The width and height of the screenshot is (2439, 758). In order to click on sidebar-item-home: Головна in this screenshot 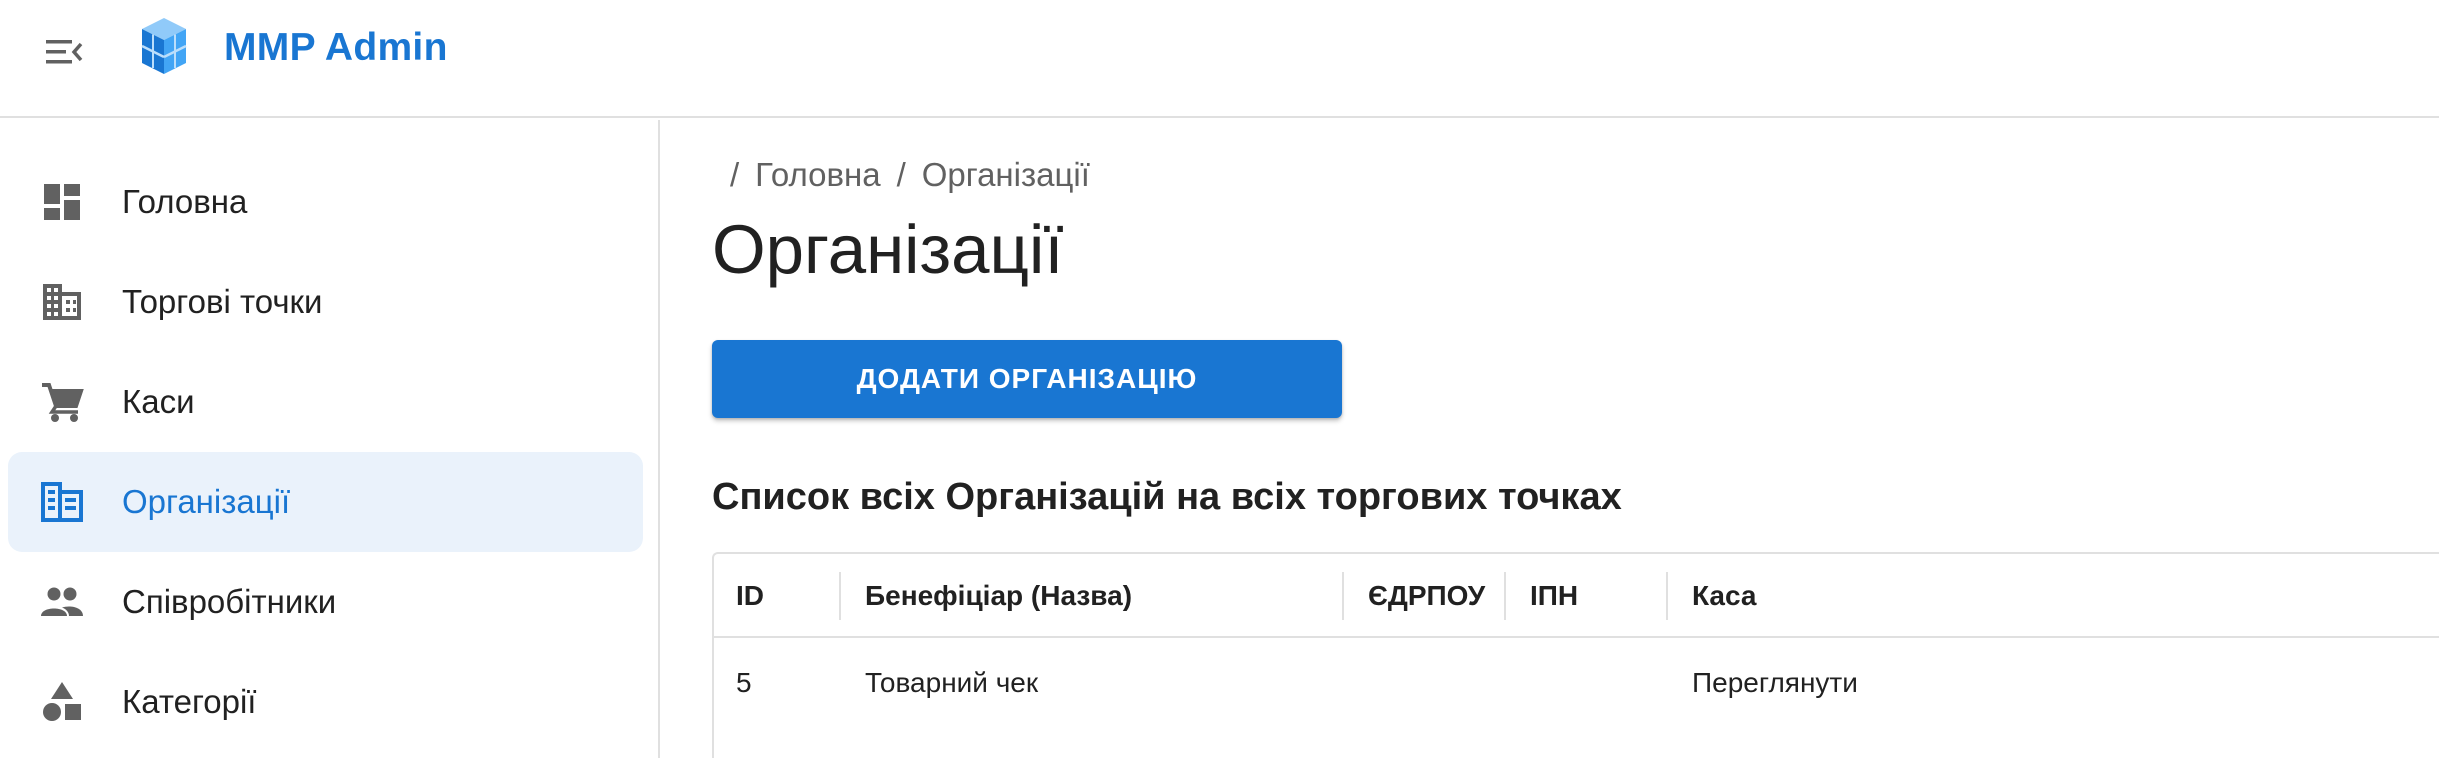, I will do `click(325, 202)`.